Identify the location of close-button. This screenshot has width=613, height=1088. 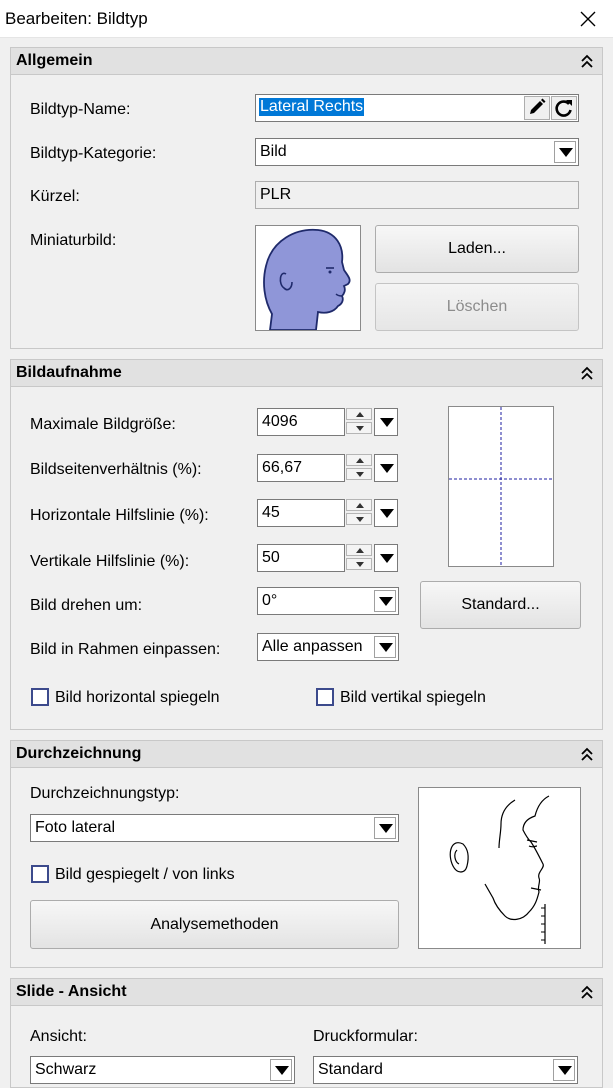
(588, 19).